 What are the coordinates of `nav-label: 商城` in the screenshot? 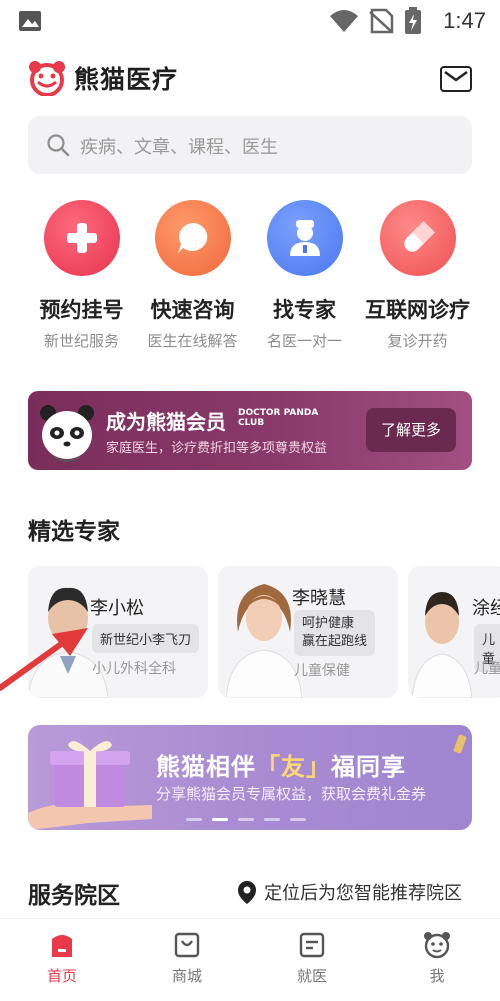 It's located at (186, 976).